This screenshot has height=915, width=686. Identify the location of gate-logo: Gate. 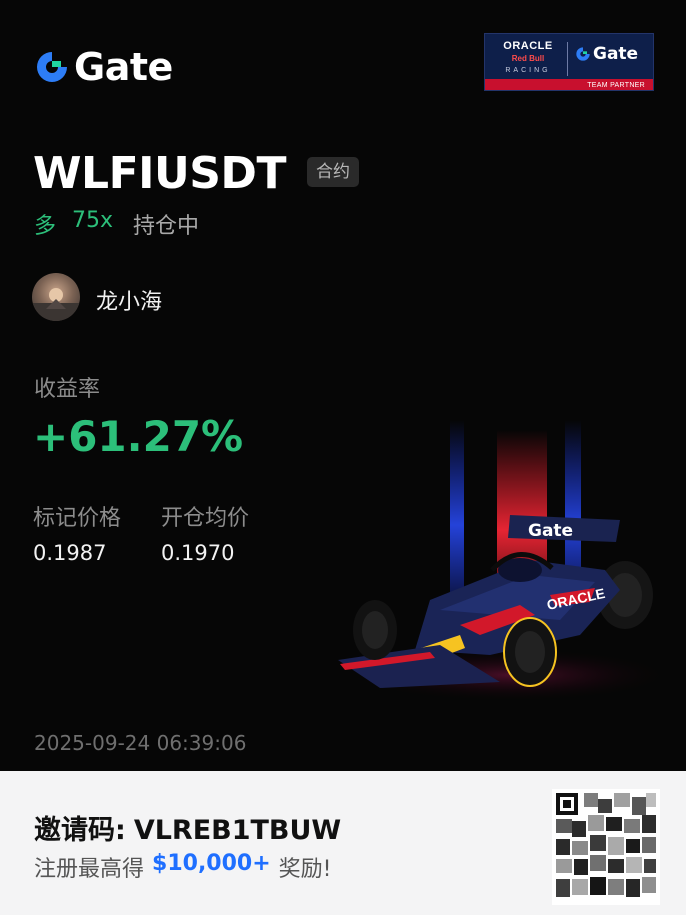
(103, 67).